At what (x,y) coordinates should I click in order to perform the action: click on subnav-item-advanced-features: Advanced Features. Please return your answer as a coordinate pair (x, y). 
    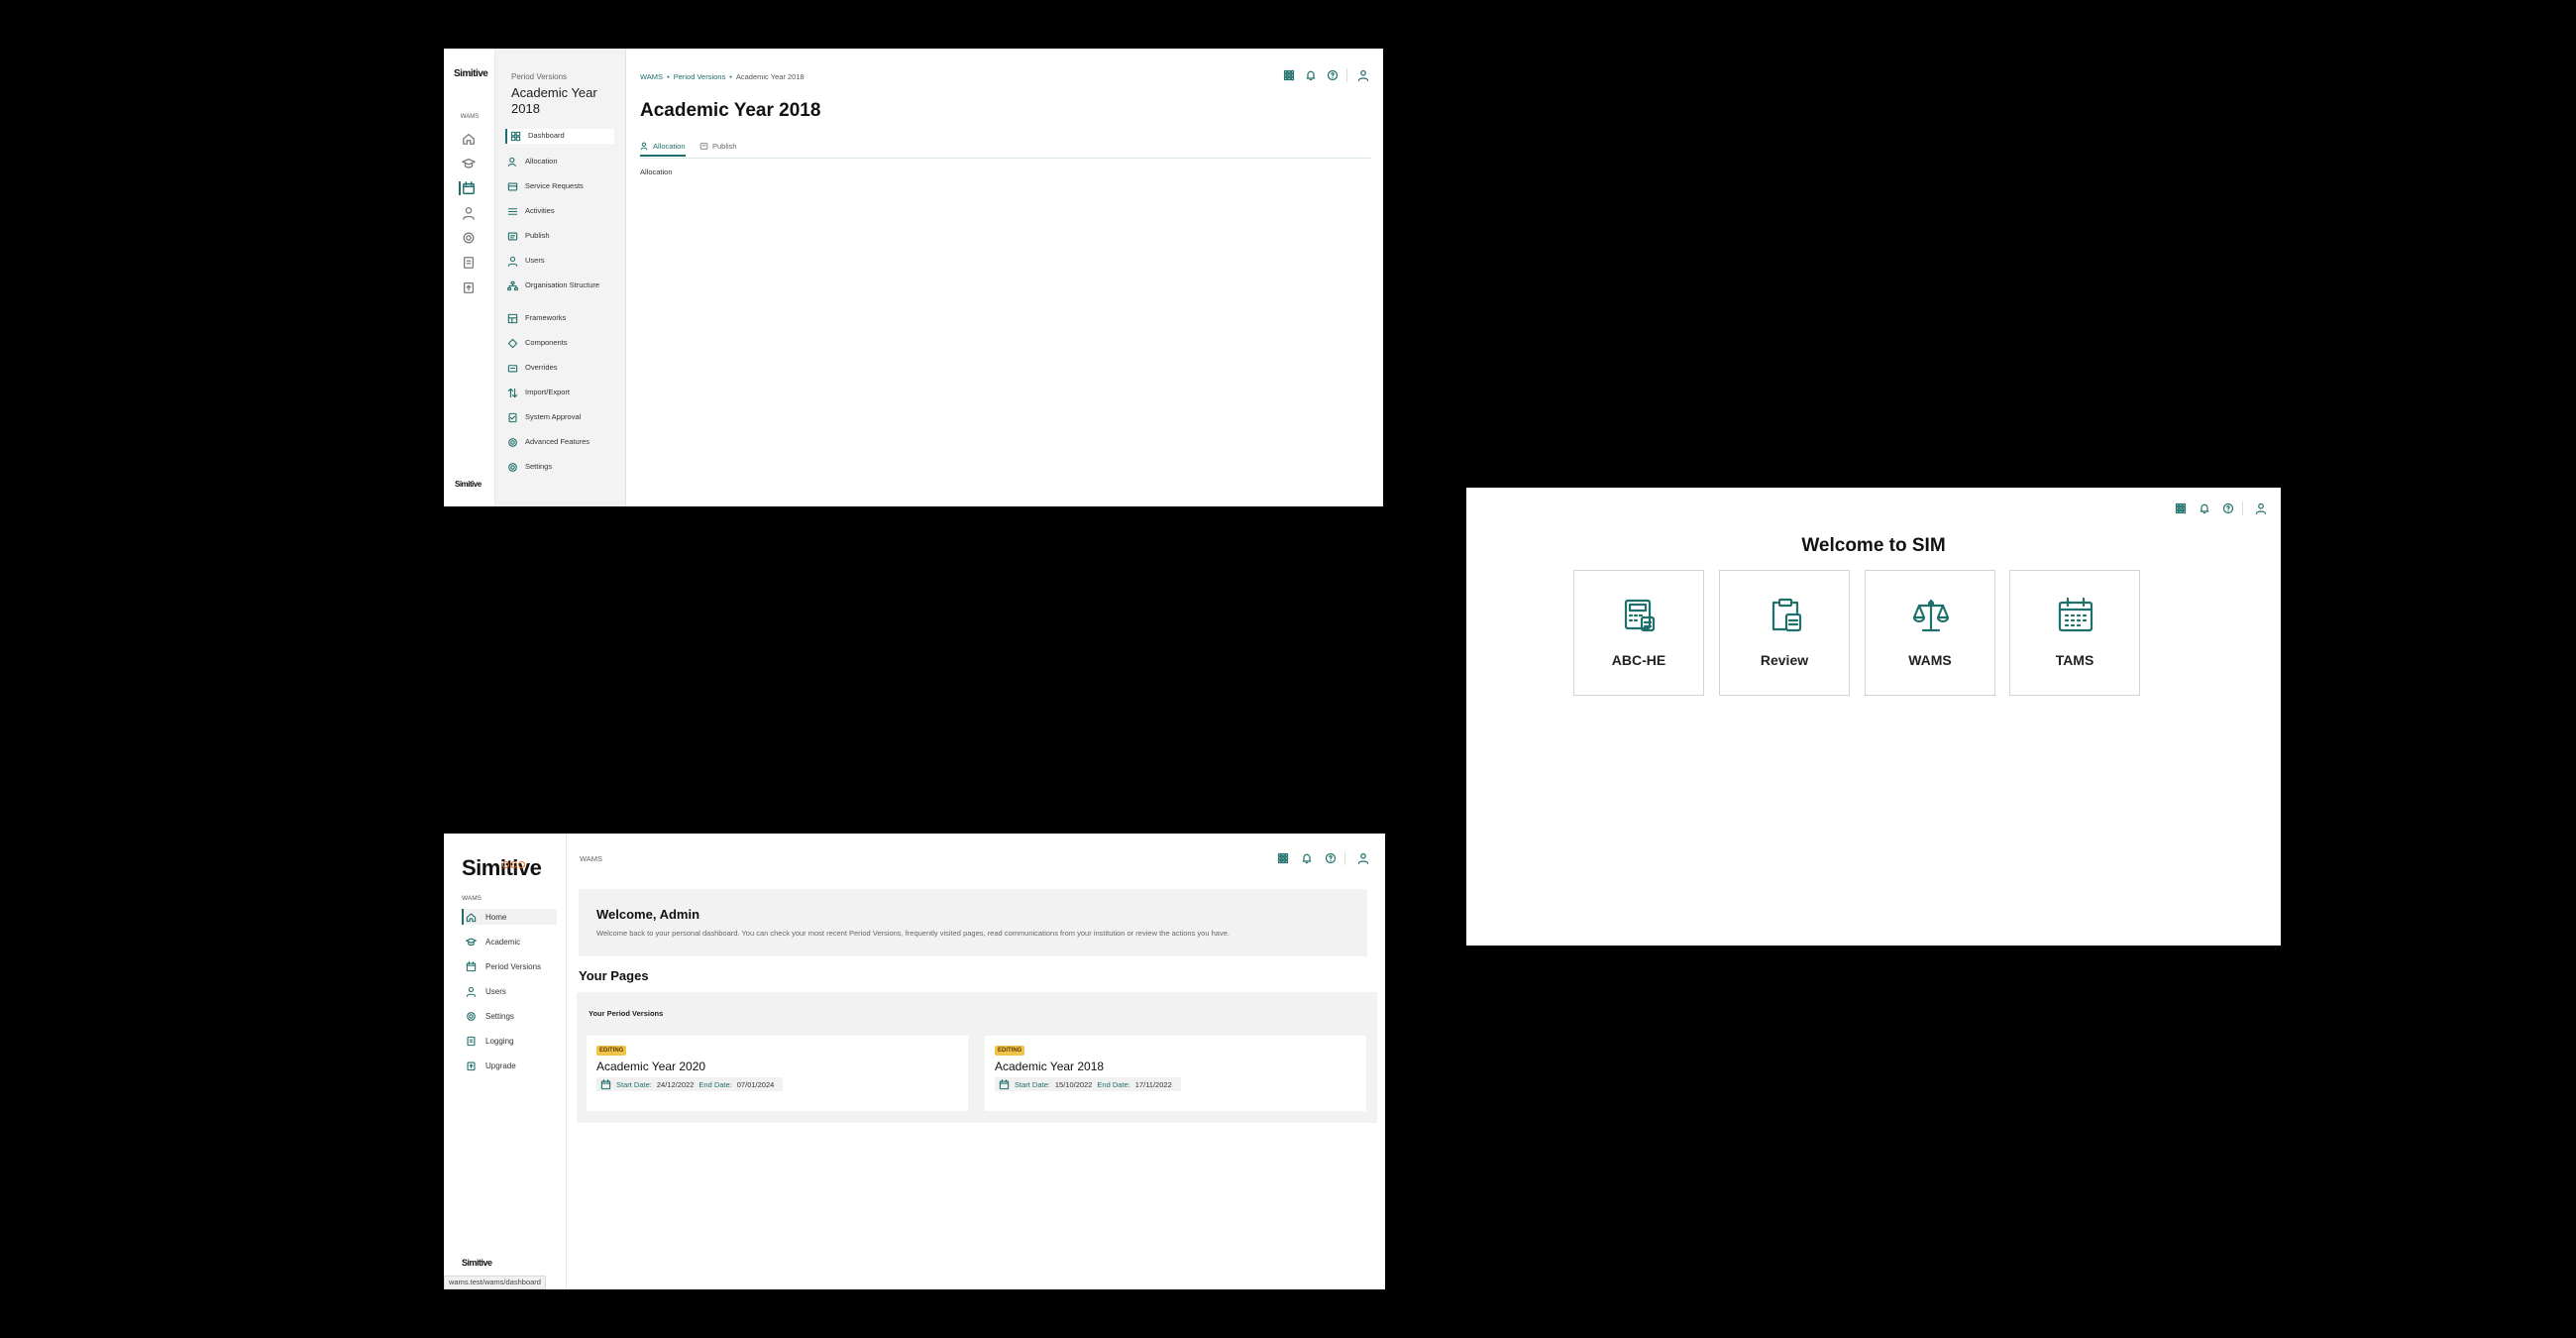
    Looking at the image, I should click on (561, 442).